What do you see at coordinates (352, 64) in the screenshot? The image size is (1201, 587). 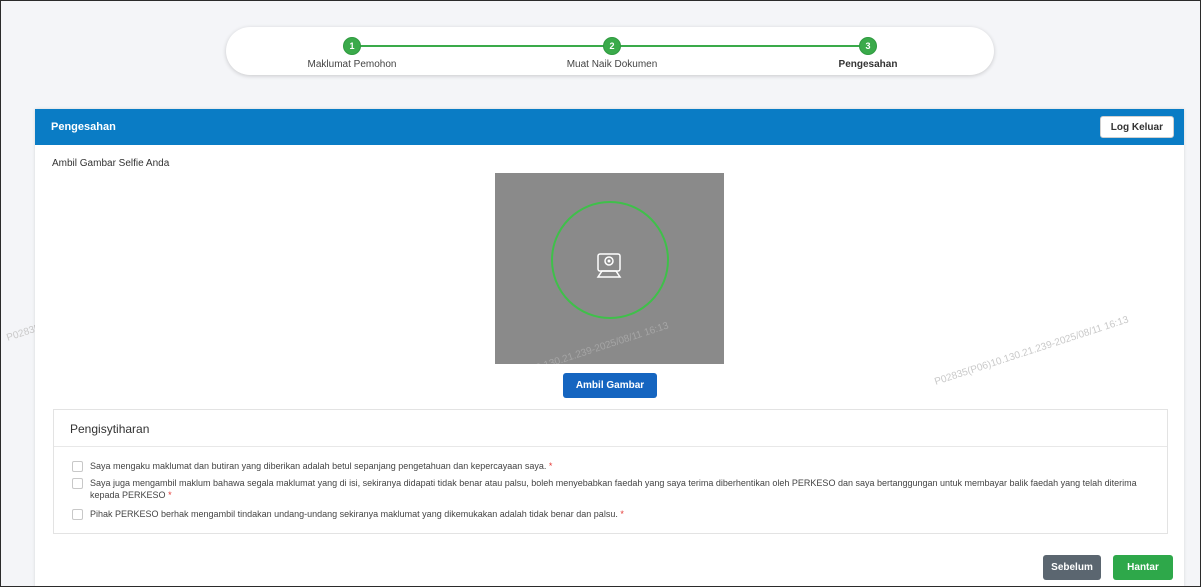 I see `step-label-1: Maklumat Pemohon` at bounding box center [352, 64].